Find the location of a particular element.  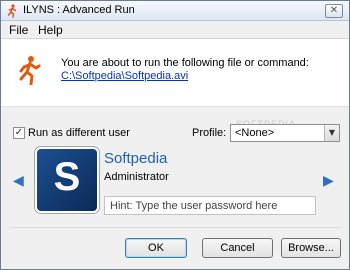

menu-bar: File Help is located at coordinates (175, 30).